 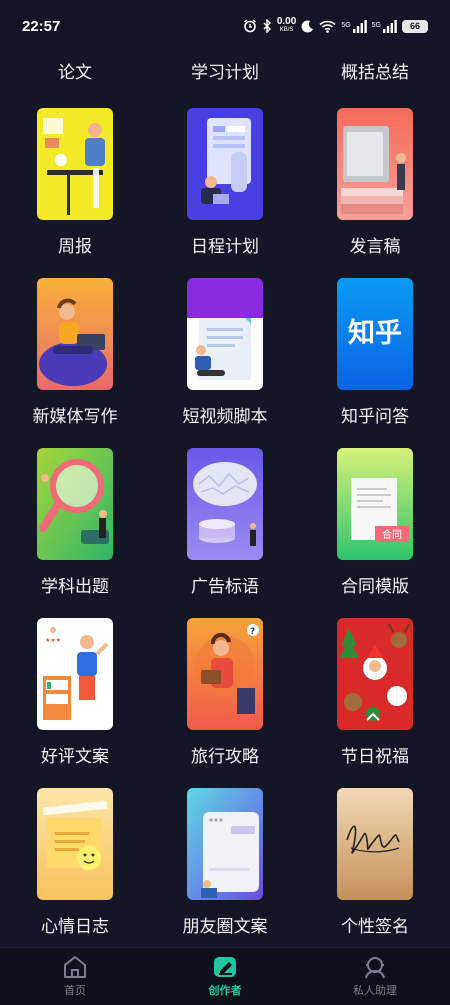 I want to click on mood-note-illustration, so click(x=75, y=844).